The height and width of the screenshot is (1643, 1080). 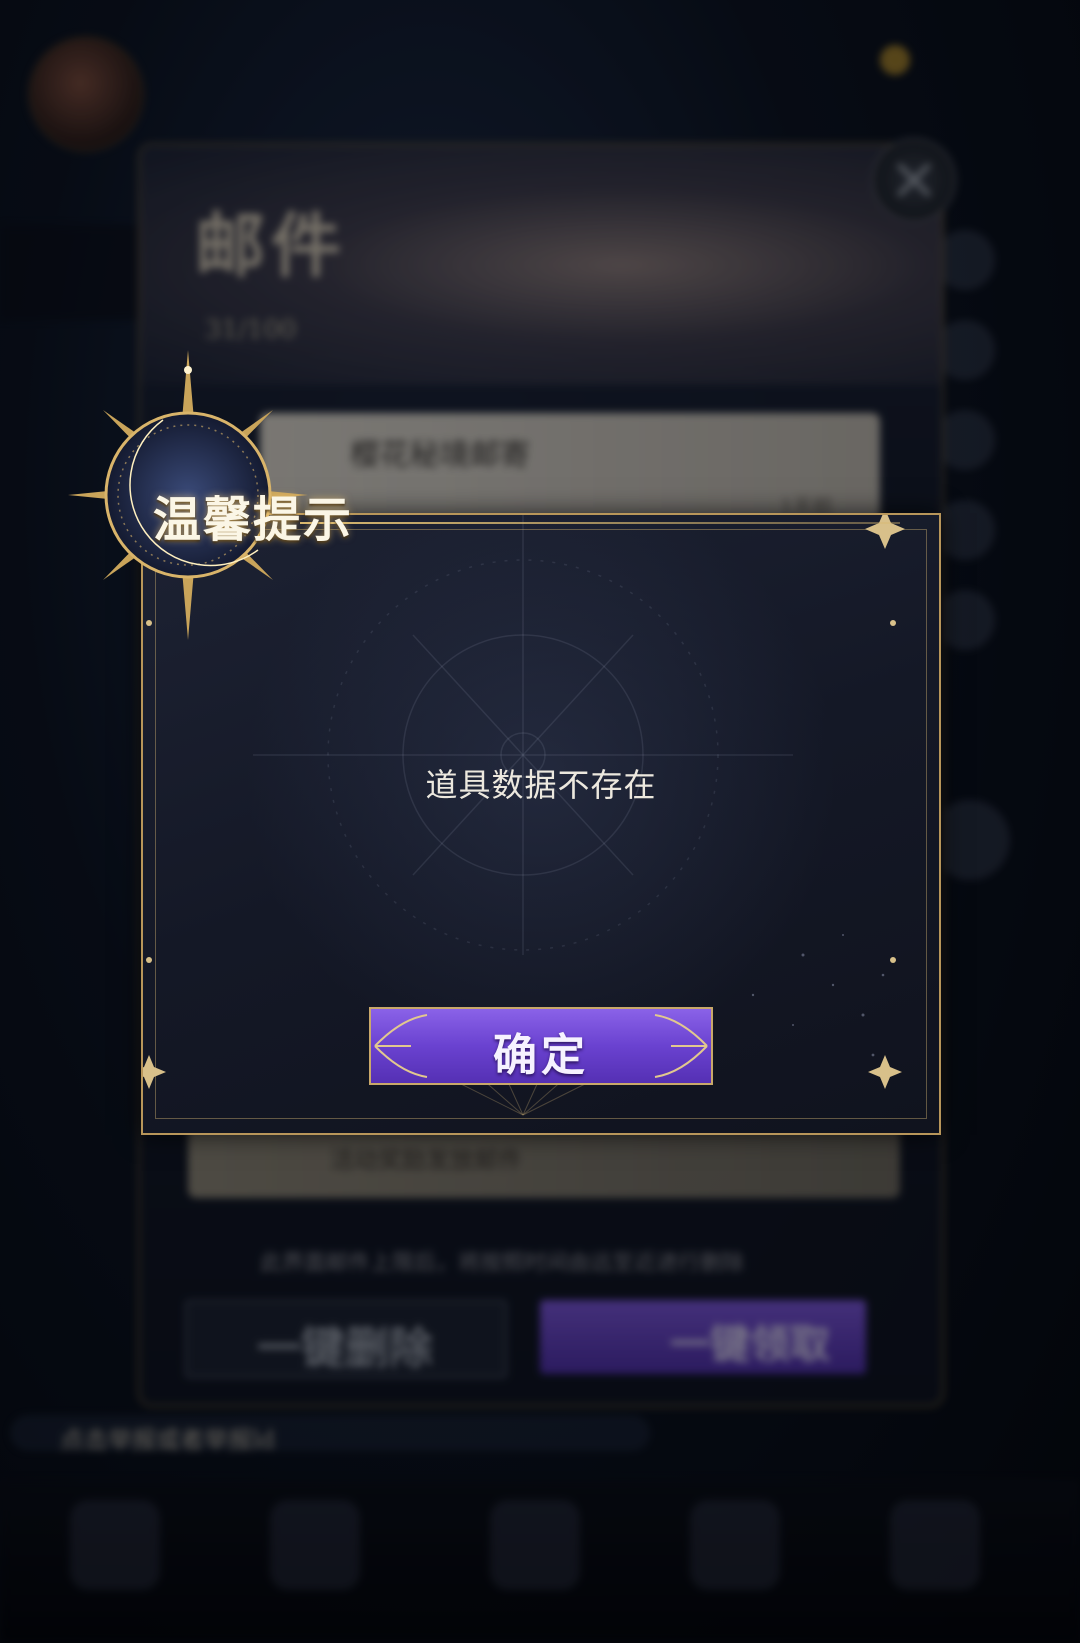 I want to click on confirm-button: 确定, so click(x=541, y=1046).